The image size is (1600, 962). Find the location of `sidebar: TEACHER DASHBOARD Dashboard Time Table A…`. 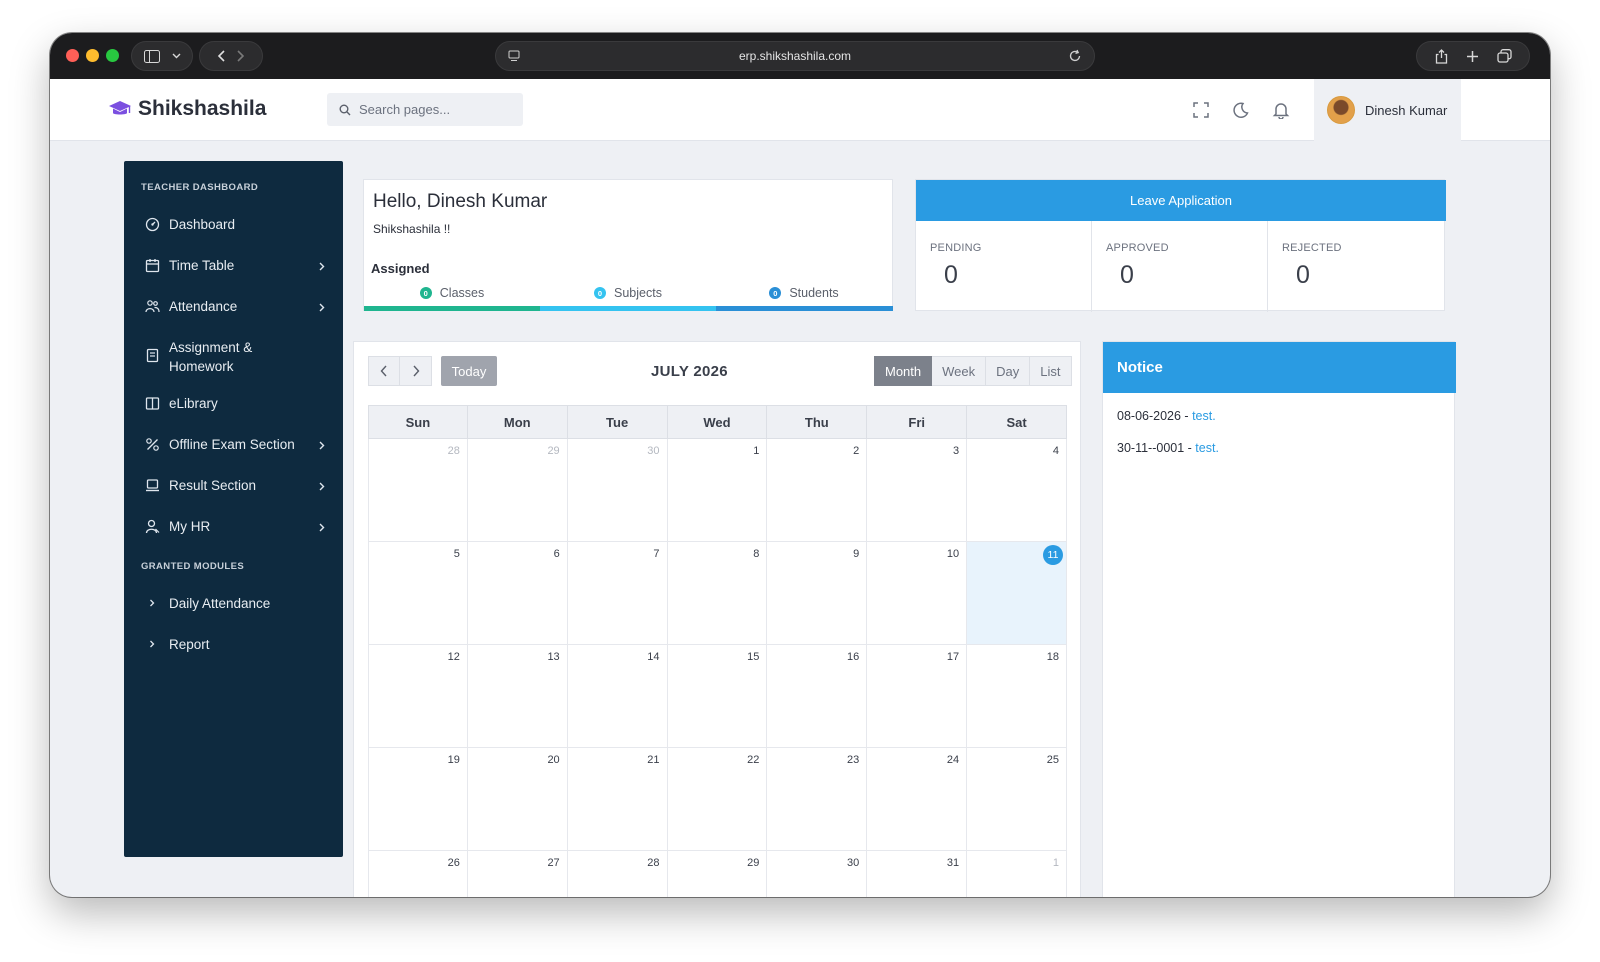

sidebar: TEACHER DASHBOARD Dashboard Time Table A… is located at coordinates (233, 509).